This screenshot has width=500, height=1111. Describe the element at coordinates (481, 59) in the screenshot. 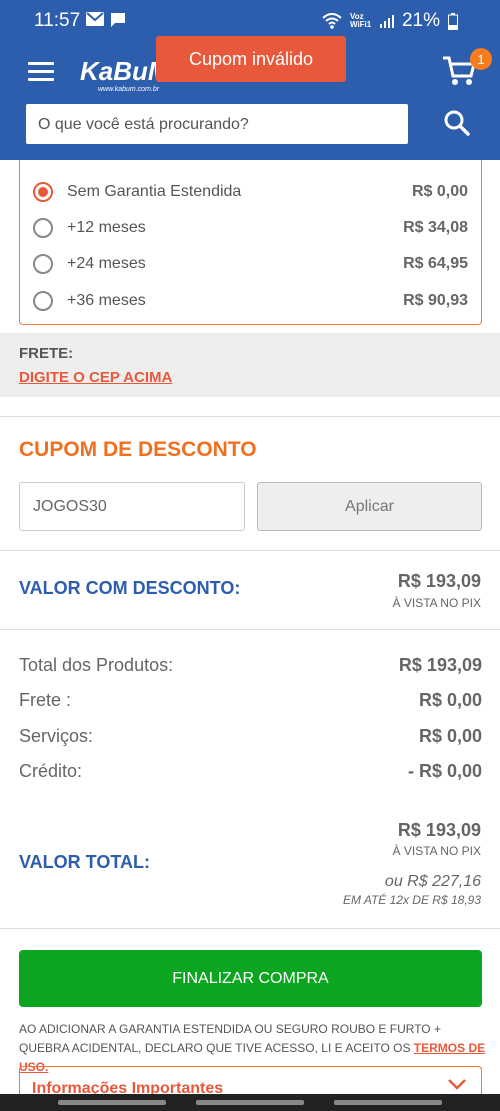

I see `cart-count-badge: 1` at that location.